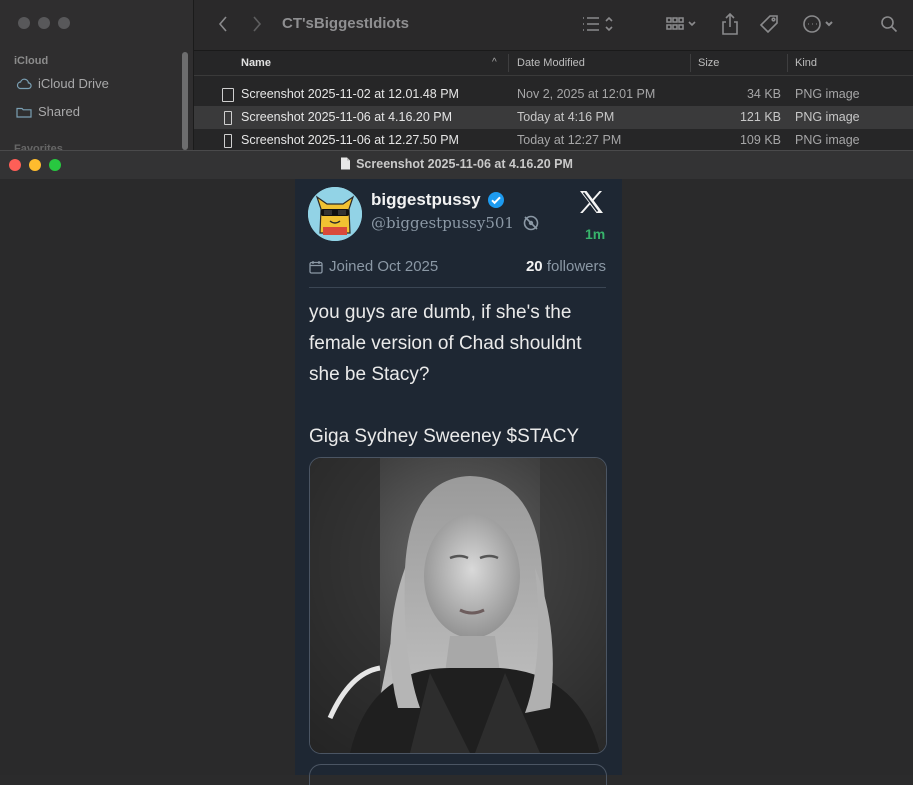  I want to click on column-name: Name, so click(256, 63).